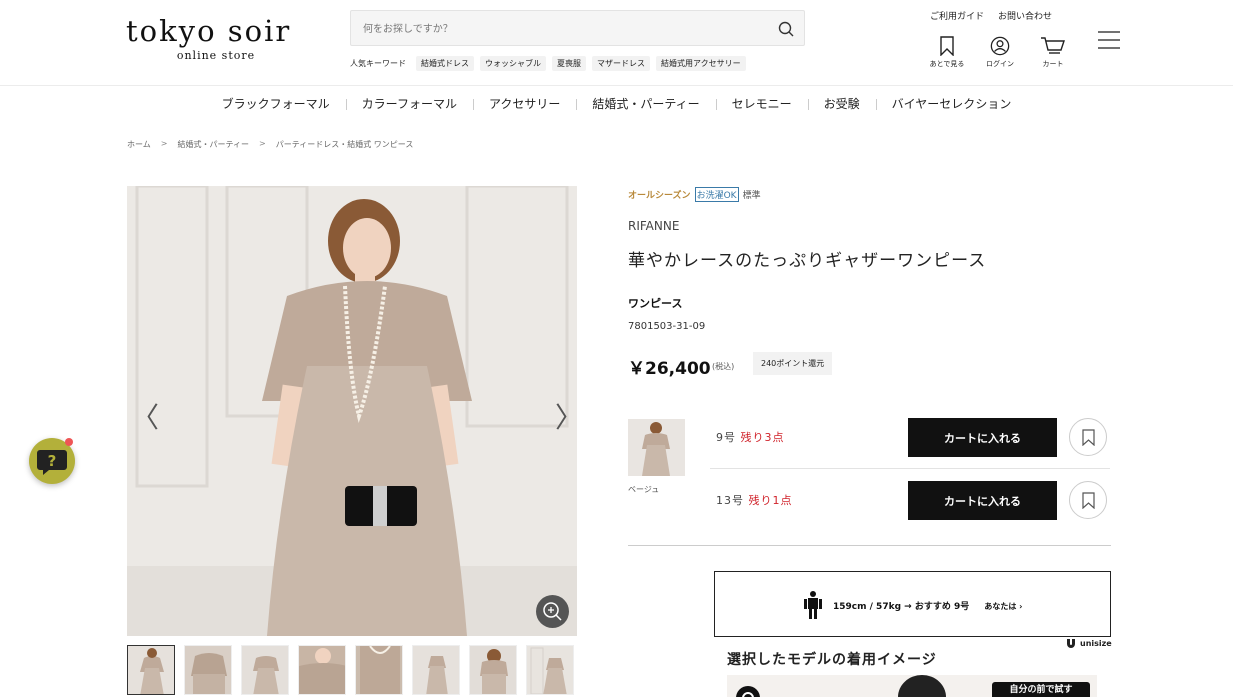 This screenshot has height=697, width=1233. What do you see at coordinates (701, 63) in the screenshot?
I see `keyword-tag: 結婚式用アクセサリー` at bounding box center [701, 63].